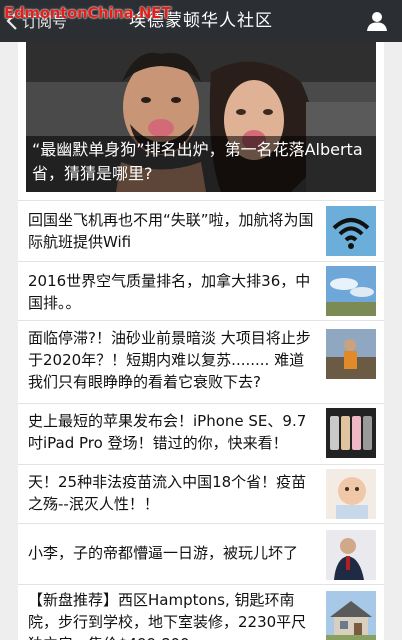 Image resolution: width=402 pixels, height=640 pixels. Describe the element at coordinates (351, 231) in the screenshot. I see `wifi-icon` at that location.